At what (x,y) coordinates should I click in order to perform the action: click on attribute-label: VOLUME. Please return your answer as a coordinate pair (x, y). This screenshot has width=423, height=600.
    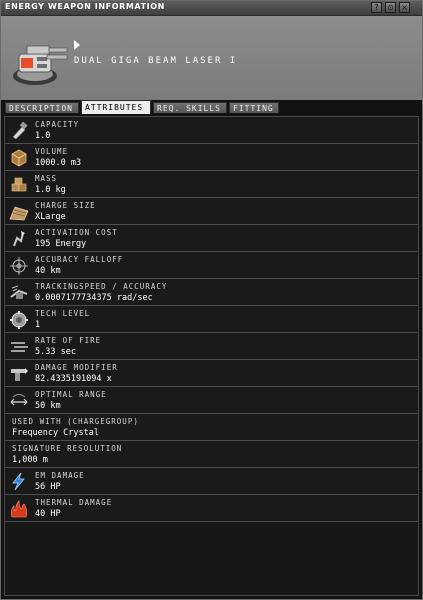
    Looking at the image, I should click on (52, 151).